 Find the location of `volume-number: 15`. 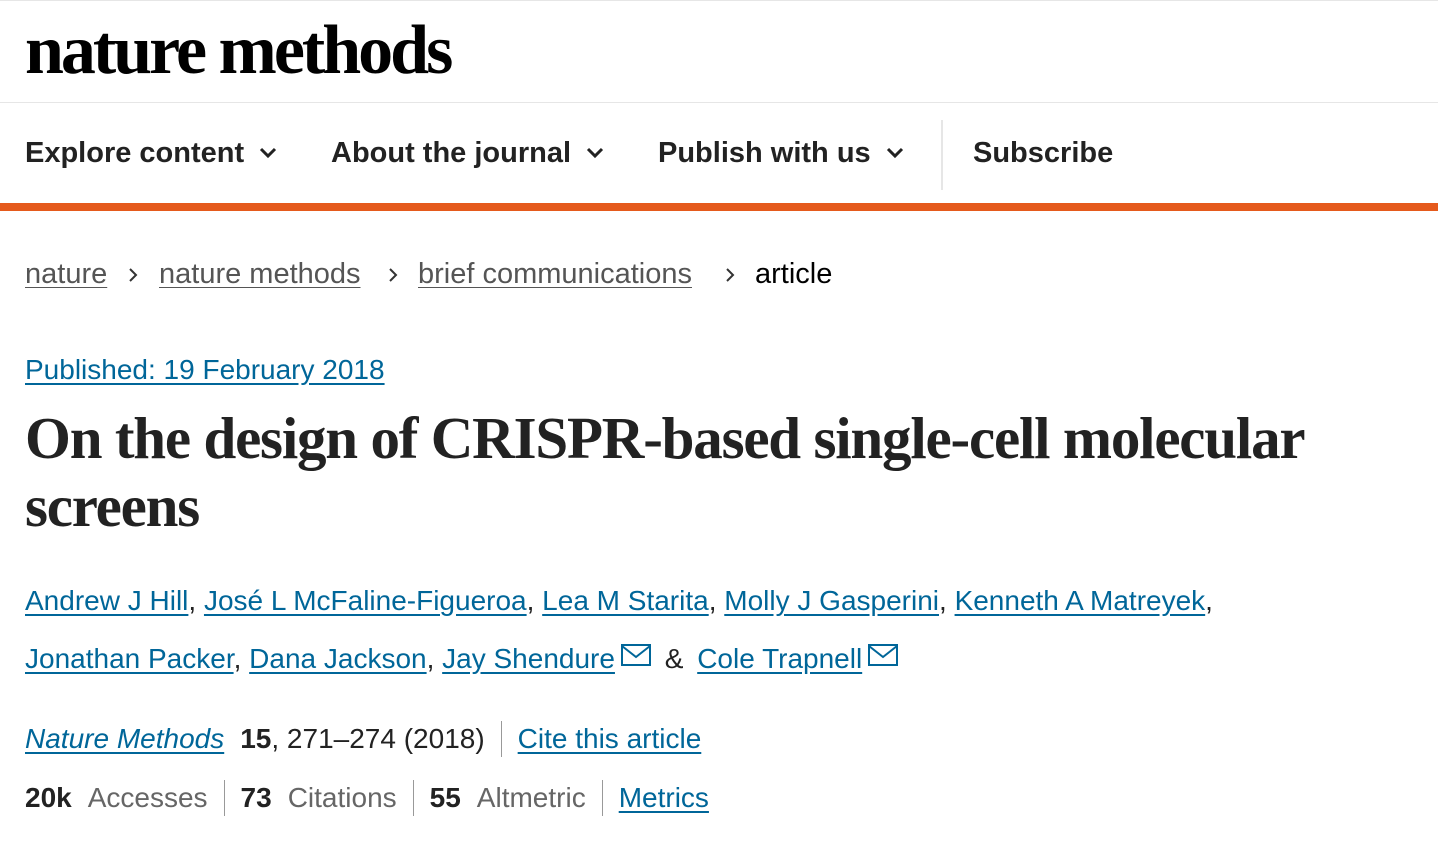

volume-number: 15 is located at coordinates (256, 738).